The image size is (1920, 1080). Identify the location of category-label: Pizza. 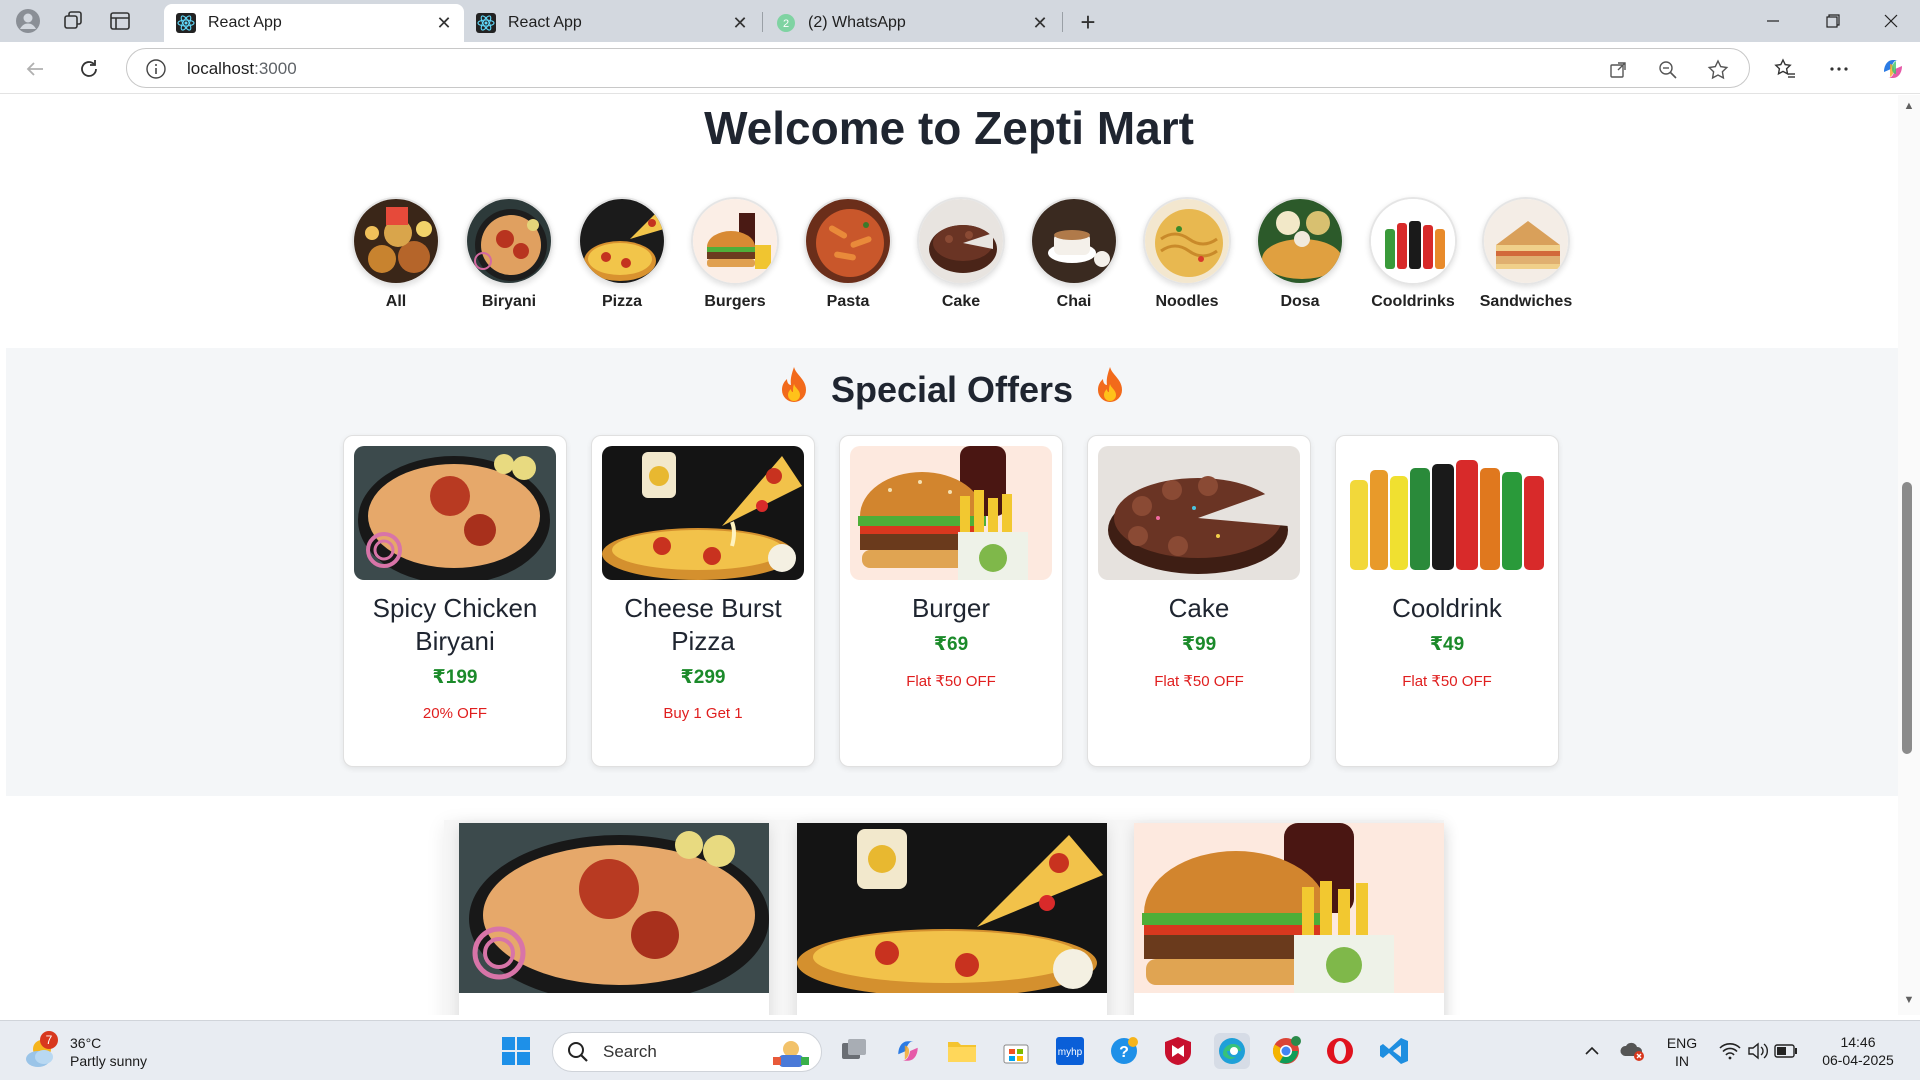
(621, 301).